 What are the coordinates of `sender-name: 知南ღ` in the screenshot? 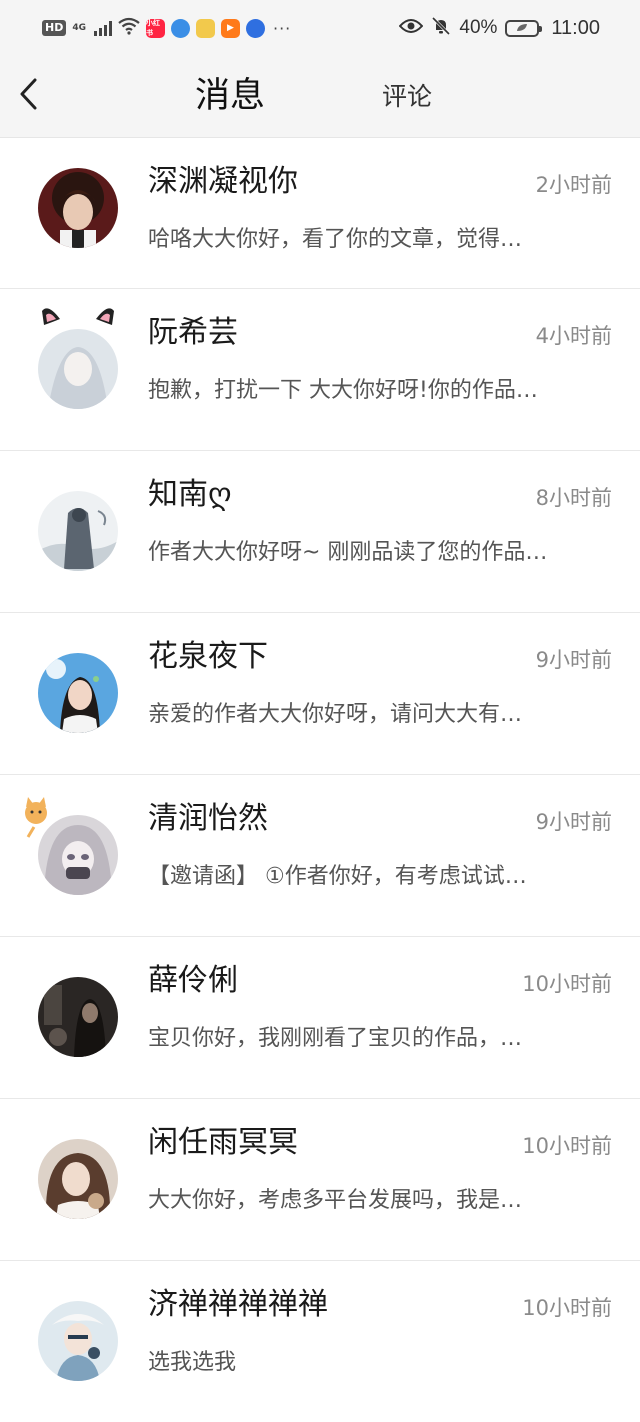 It's located at (190, 494).